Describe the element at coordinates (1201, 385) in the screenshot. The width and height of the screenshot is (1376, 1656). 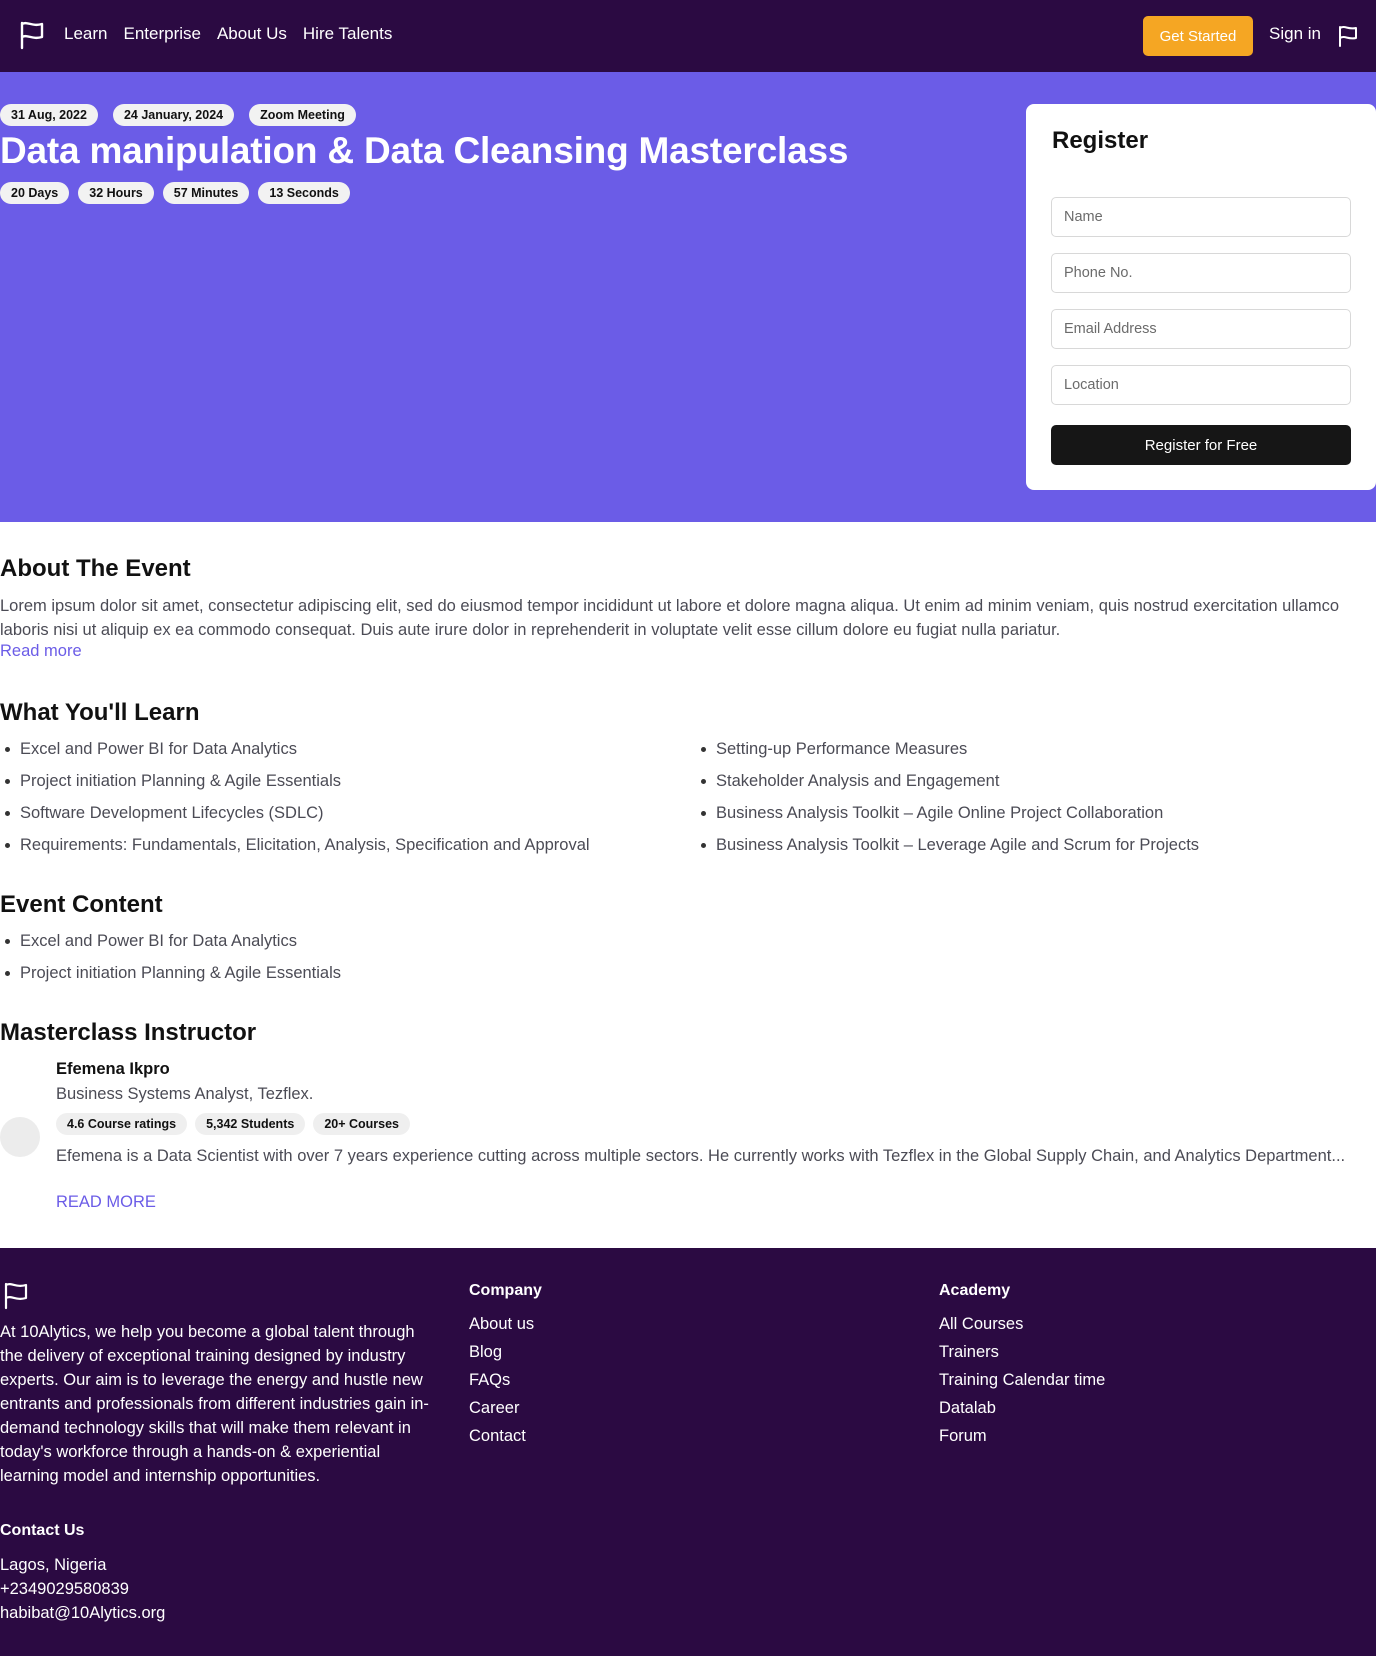
I see `location-input` at that location.